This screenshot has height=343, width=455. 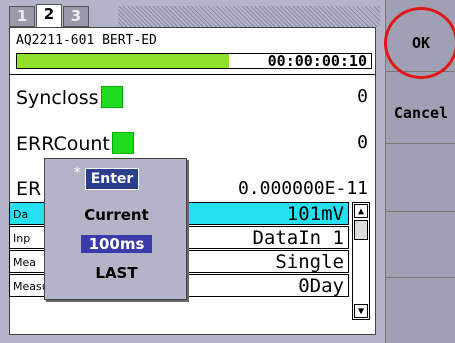 What do you see at coordinates (21, 214) in the screenshot?
I see `setting-label: Da` at bounding box center [21, 214].